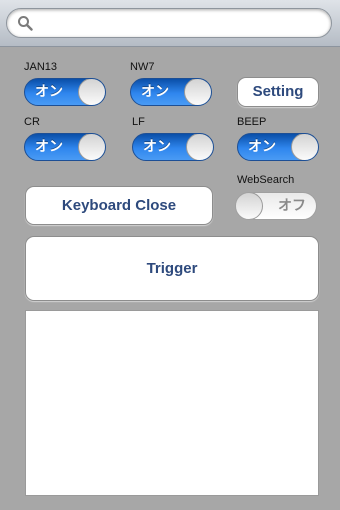 This screenshot has height=510, width=340. What do you see at coordinates (252, 122) in the screenshot?
I see `beep-label: BEEP` at bounding box center [252, 122].